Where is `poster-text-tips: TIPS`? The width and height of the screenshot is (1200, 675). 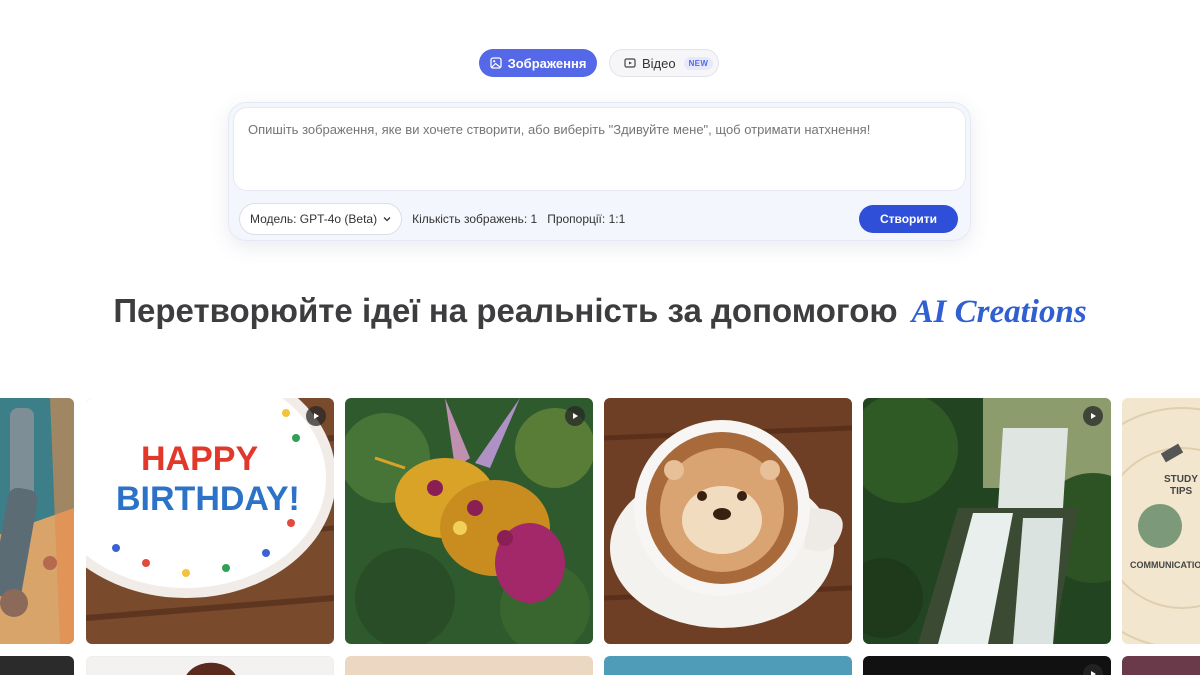
poster-text-tips: TIPS is located at coordinates (1181, 491).